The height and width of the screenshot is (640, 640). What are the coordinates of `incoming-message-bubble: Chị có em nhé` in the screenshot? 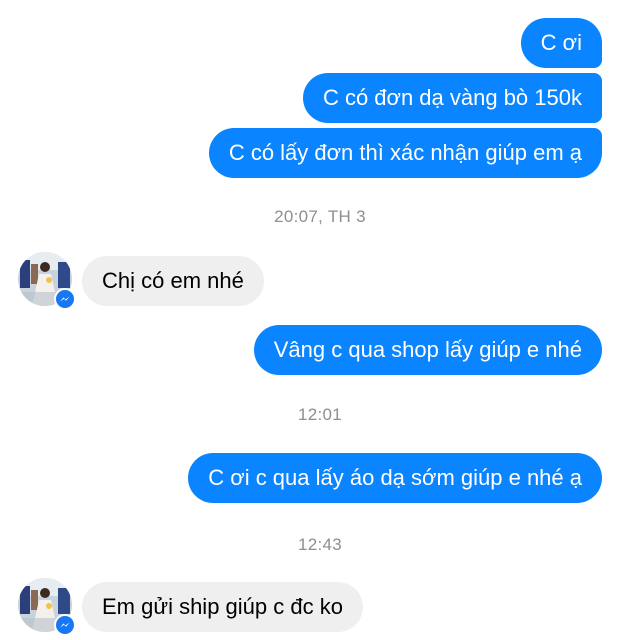 It's located at (173, 281).